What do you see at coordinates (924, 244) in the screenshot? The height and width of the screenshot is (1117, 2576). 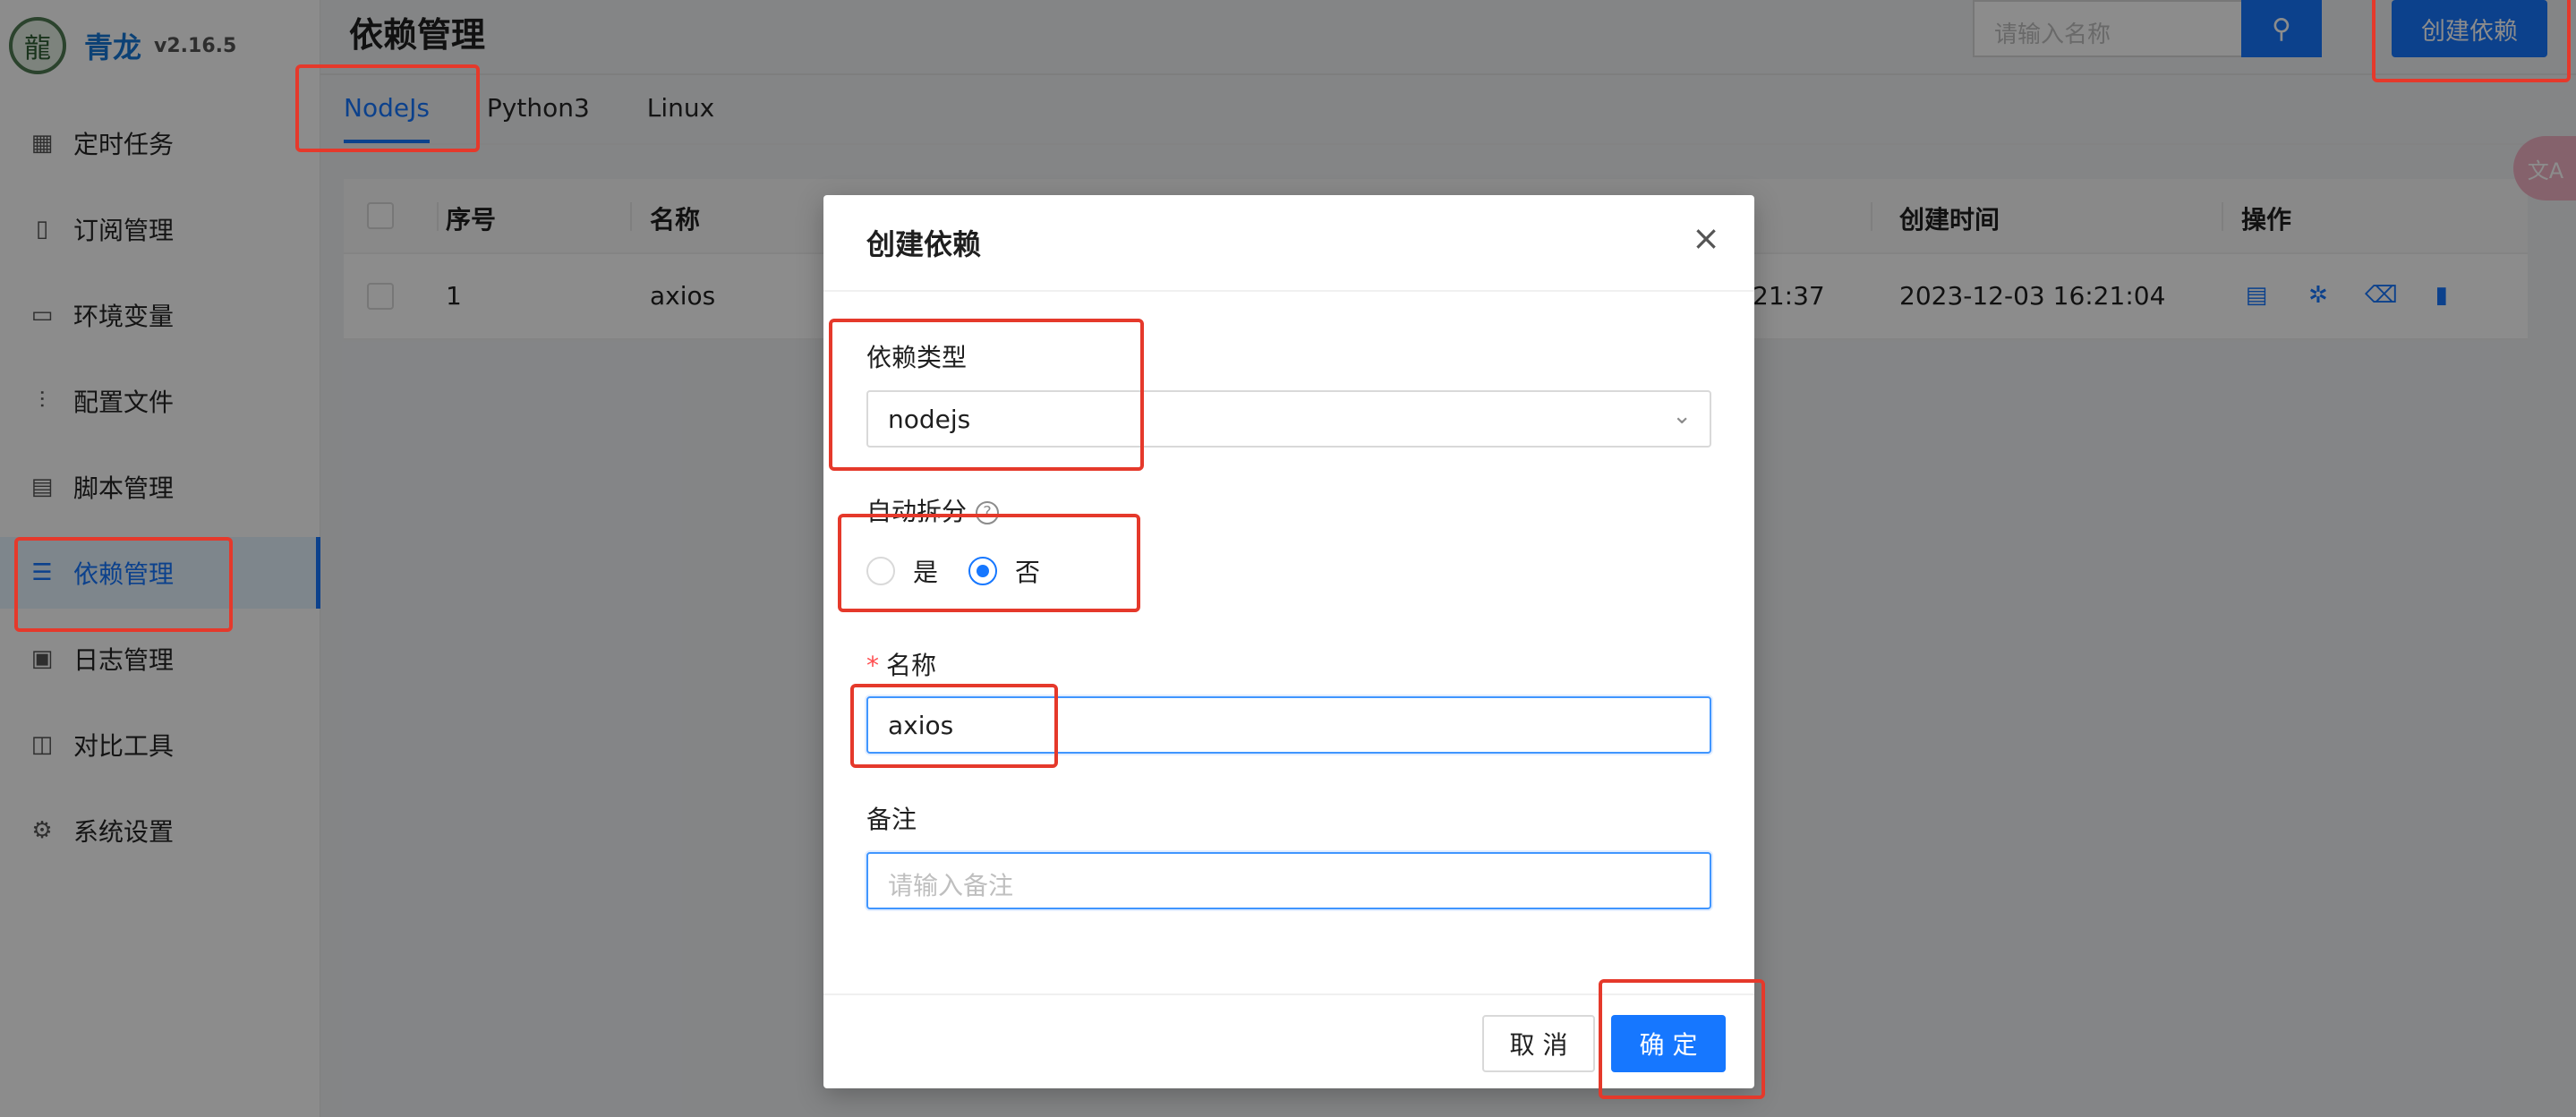 I see `modal-title: 创建依赖` at bounding box center [924, 244].